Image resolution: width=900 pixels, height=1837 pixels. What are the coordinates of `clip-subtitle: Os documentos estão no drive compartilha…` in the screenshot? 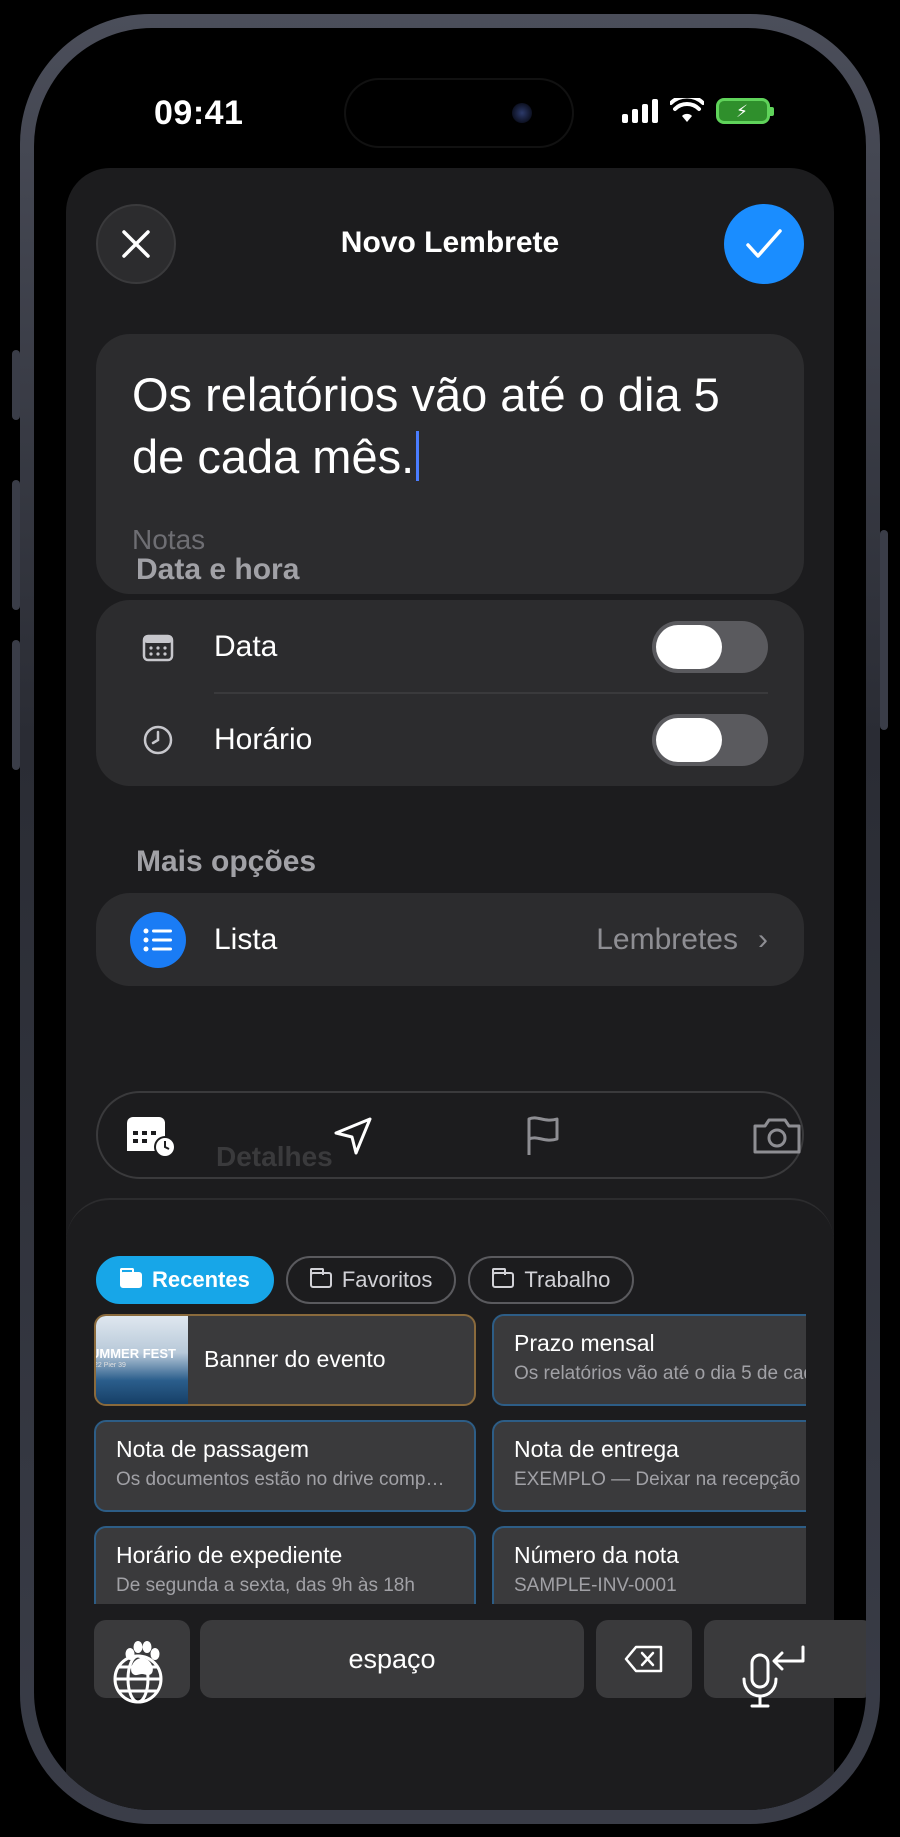 It's located at (285, 1479).